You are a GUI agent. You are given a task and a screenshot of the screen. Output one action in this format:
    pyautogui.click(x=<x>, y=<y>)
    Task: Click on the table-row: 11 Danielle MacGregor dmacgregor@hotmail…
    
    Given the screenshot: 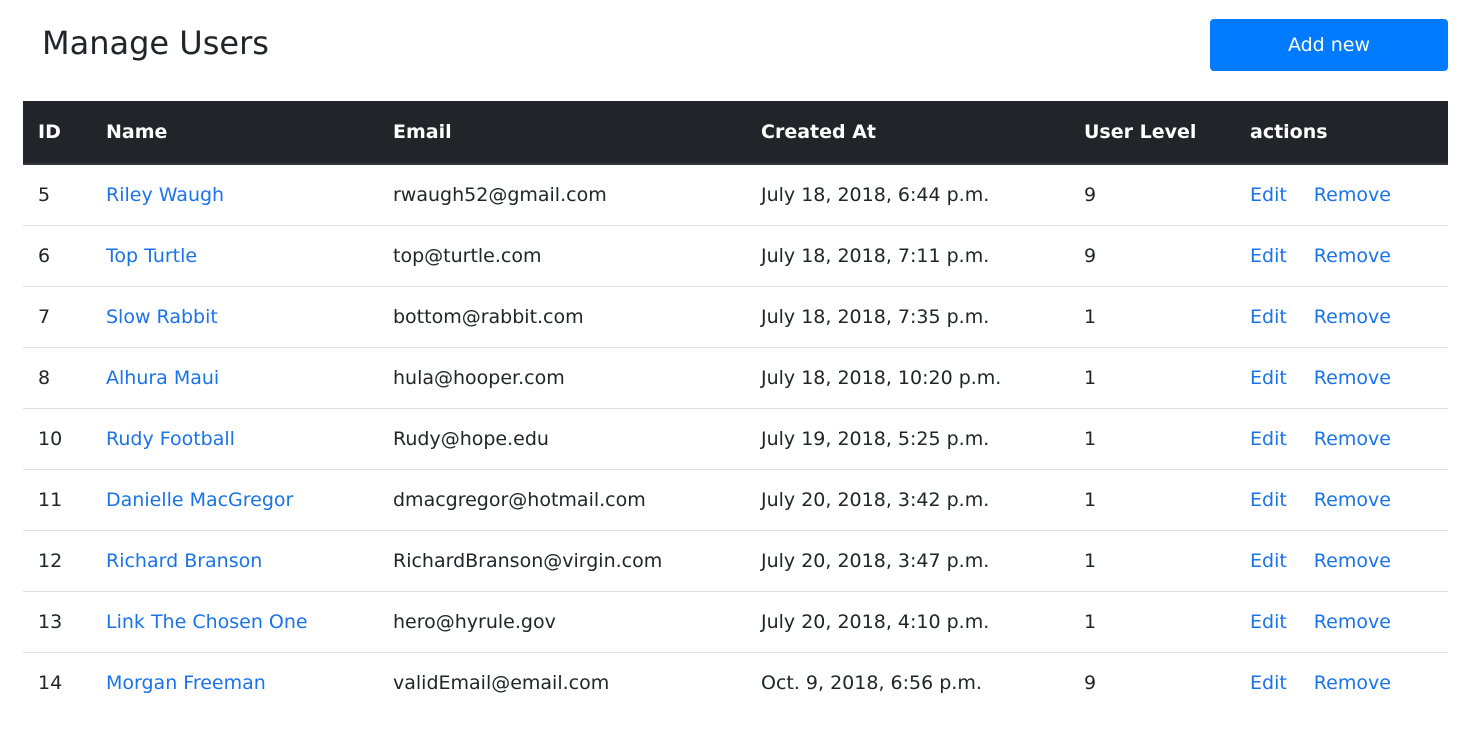 What is the action you would take?
    pyautogui.click(x=735, y=499)
    